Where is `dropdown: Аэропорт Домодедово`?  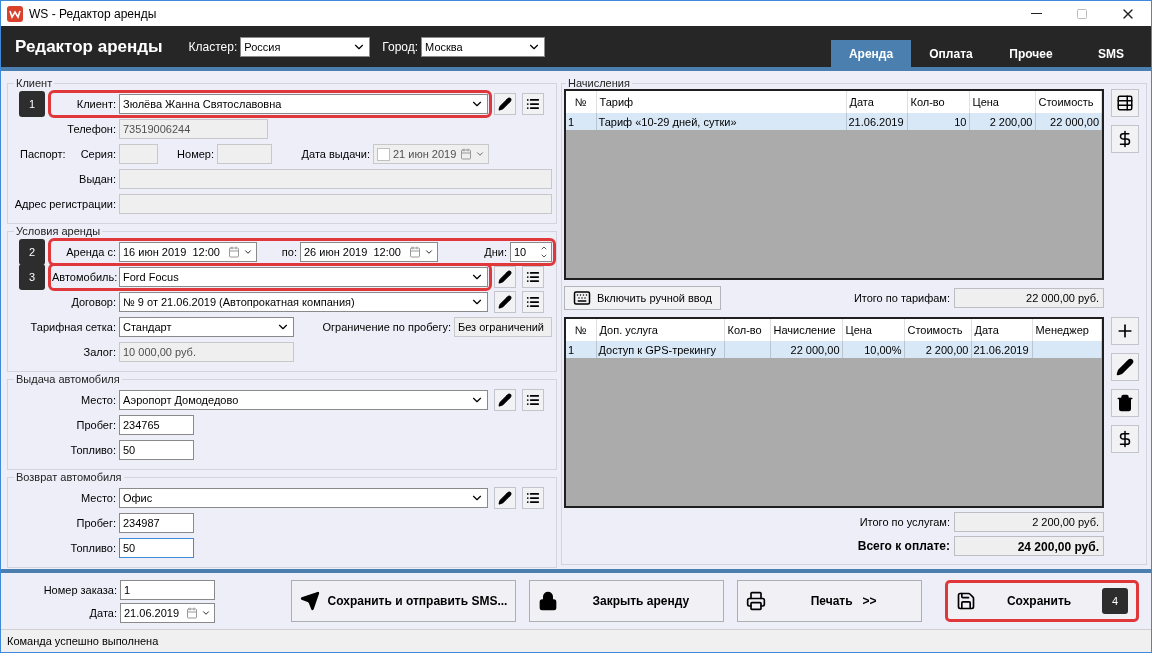
dropdown: Аэропорт Домодедово is located at coordinates (303, 400).